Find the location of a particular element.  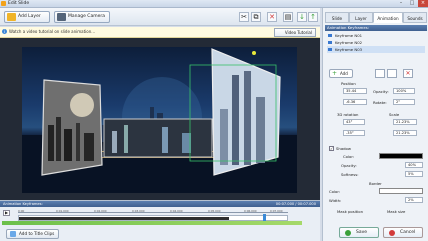

title-clips-icon is located at coordinates (13, 234).